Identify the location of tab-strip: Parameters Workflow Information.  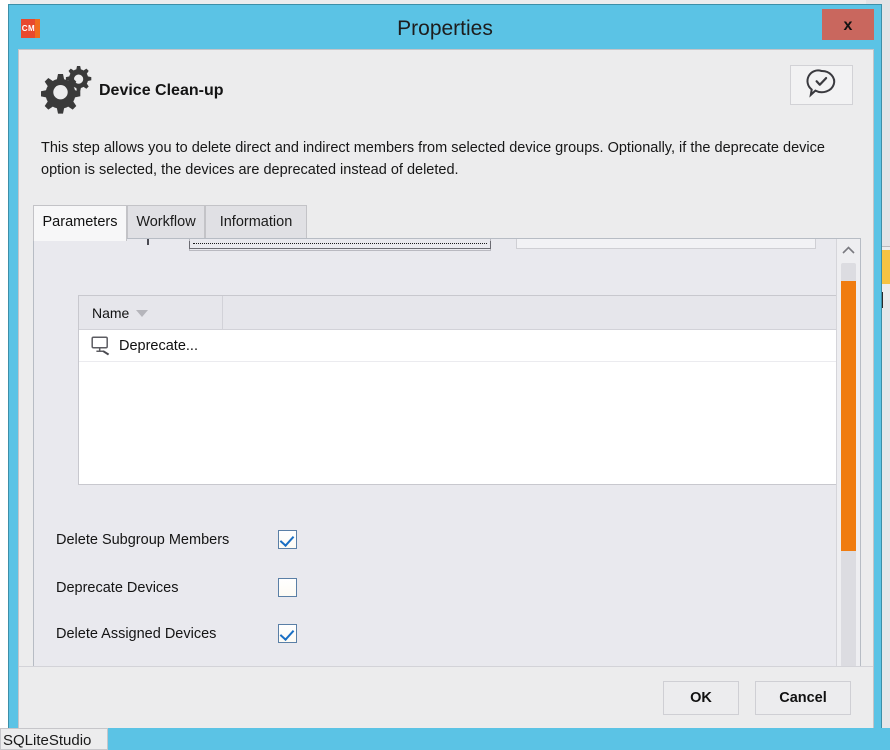
(447, 223).